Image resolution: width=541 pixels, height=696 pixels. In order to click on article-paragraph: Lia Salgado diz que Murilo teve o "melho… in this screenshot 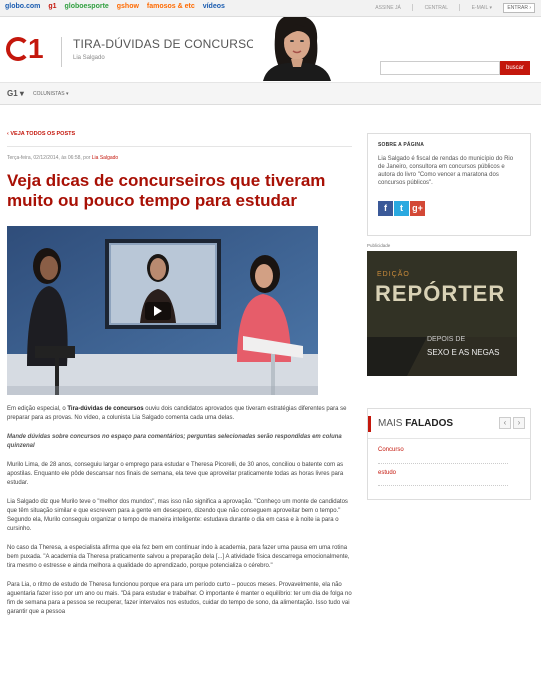, I will do `click(177, 515)`.